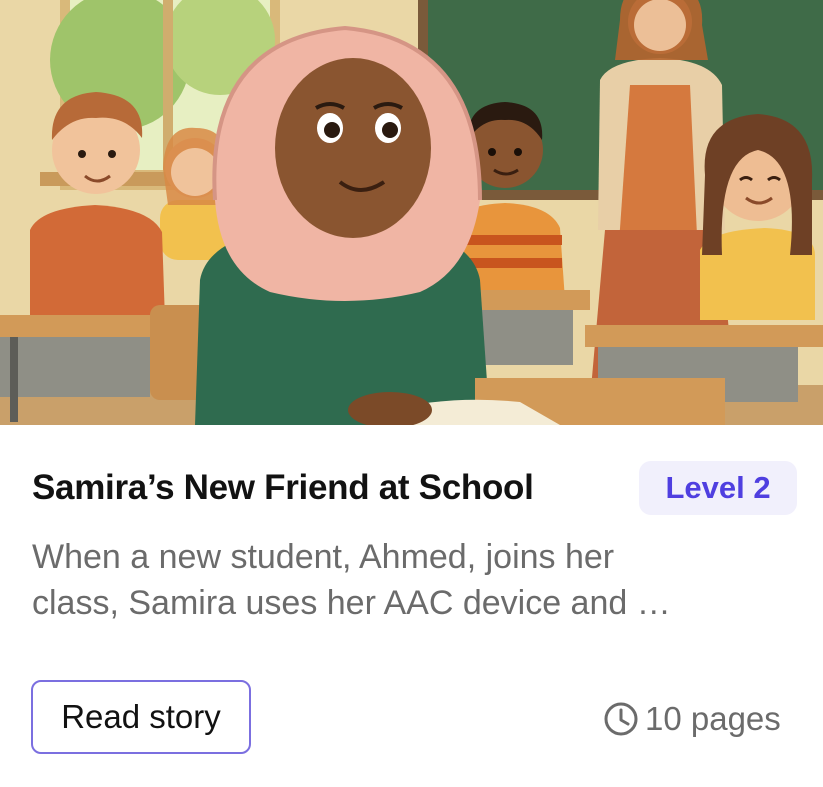 The height and width of the screenshot is (787, 823). What do you see at coordinates (718, 488) in the screenshot?
I see `level-badge: Level 2` at bounding box center [718, 488].